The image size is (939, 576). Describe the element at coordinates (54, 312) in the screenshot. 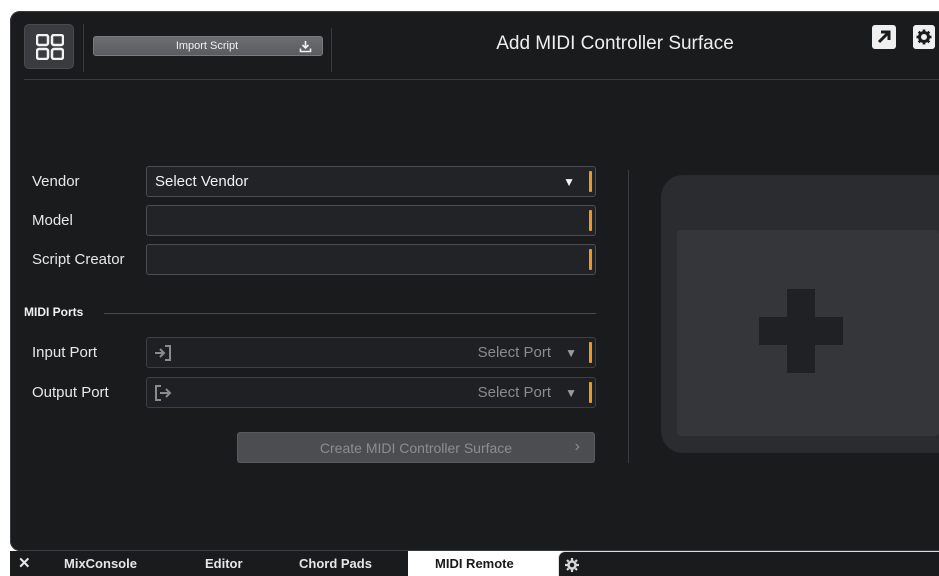

I see `midi-ports-heading: MIDI Ports` at that location.